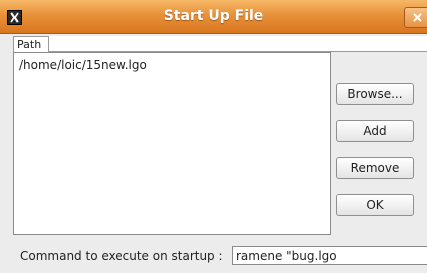 The height and width of the screenshot is (273, 427). I want to click on remove-button: Remove, so click(375, 168).